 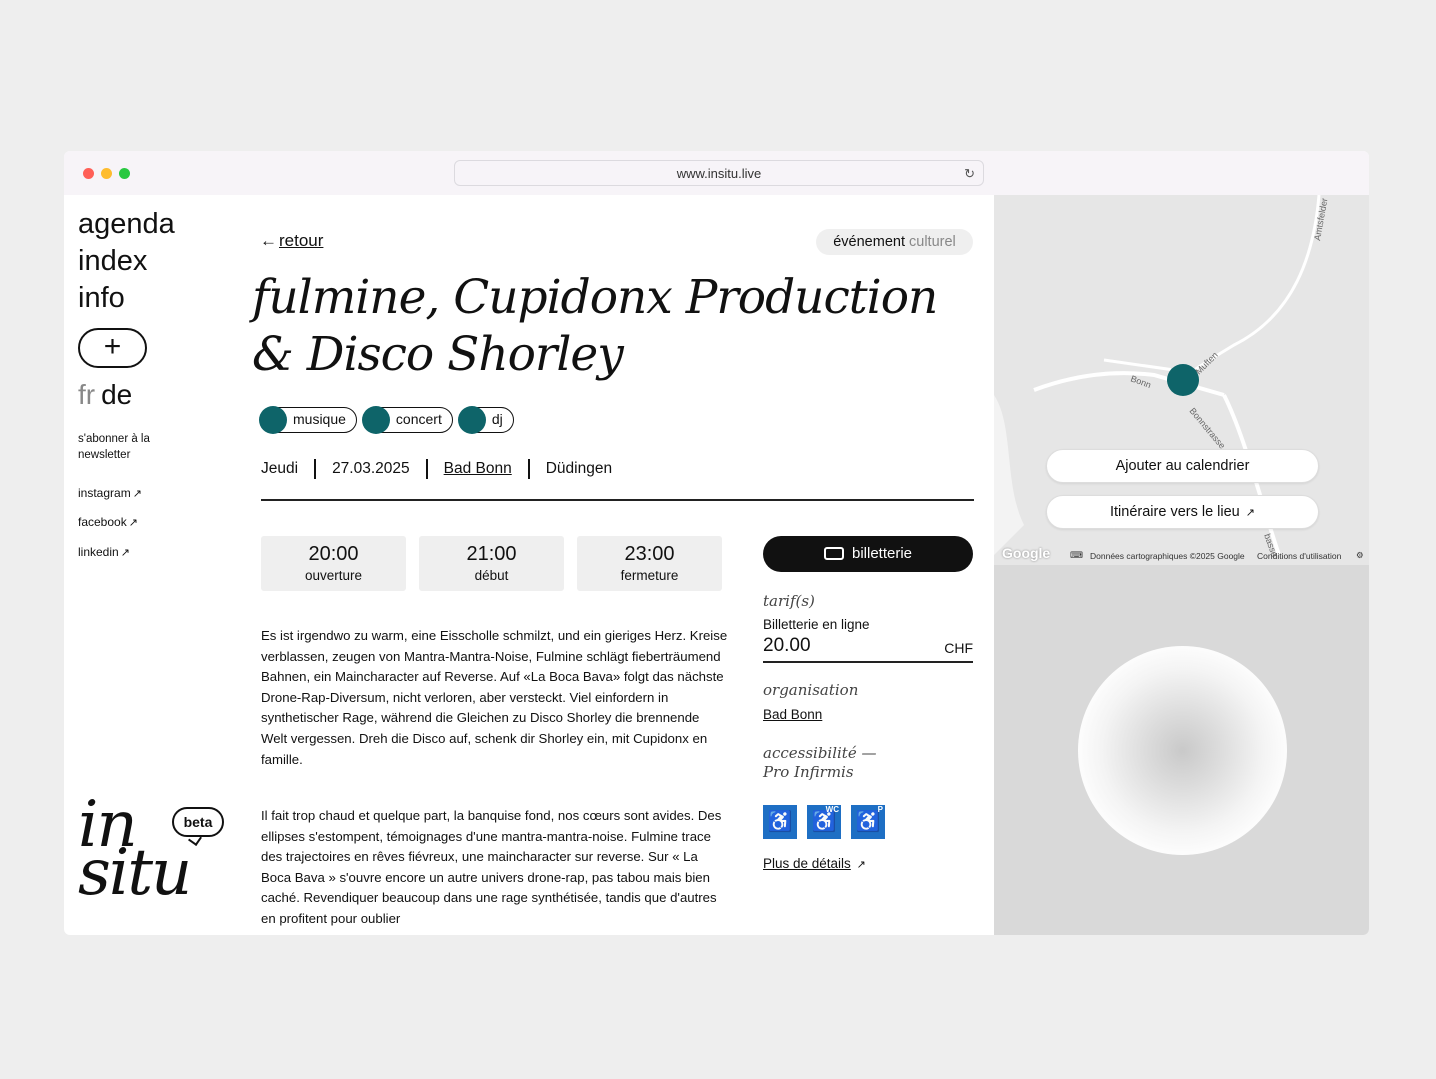 I want to click on add-to-calendar-button: Ajouter au calendrier, so click(x=1182, y=466).